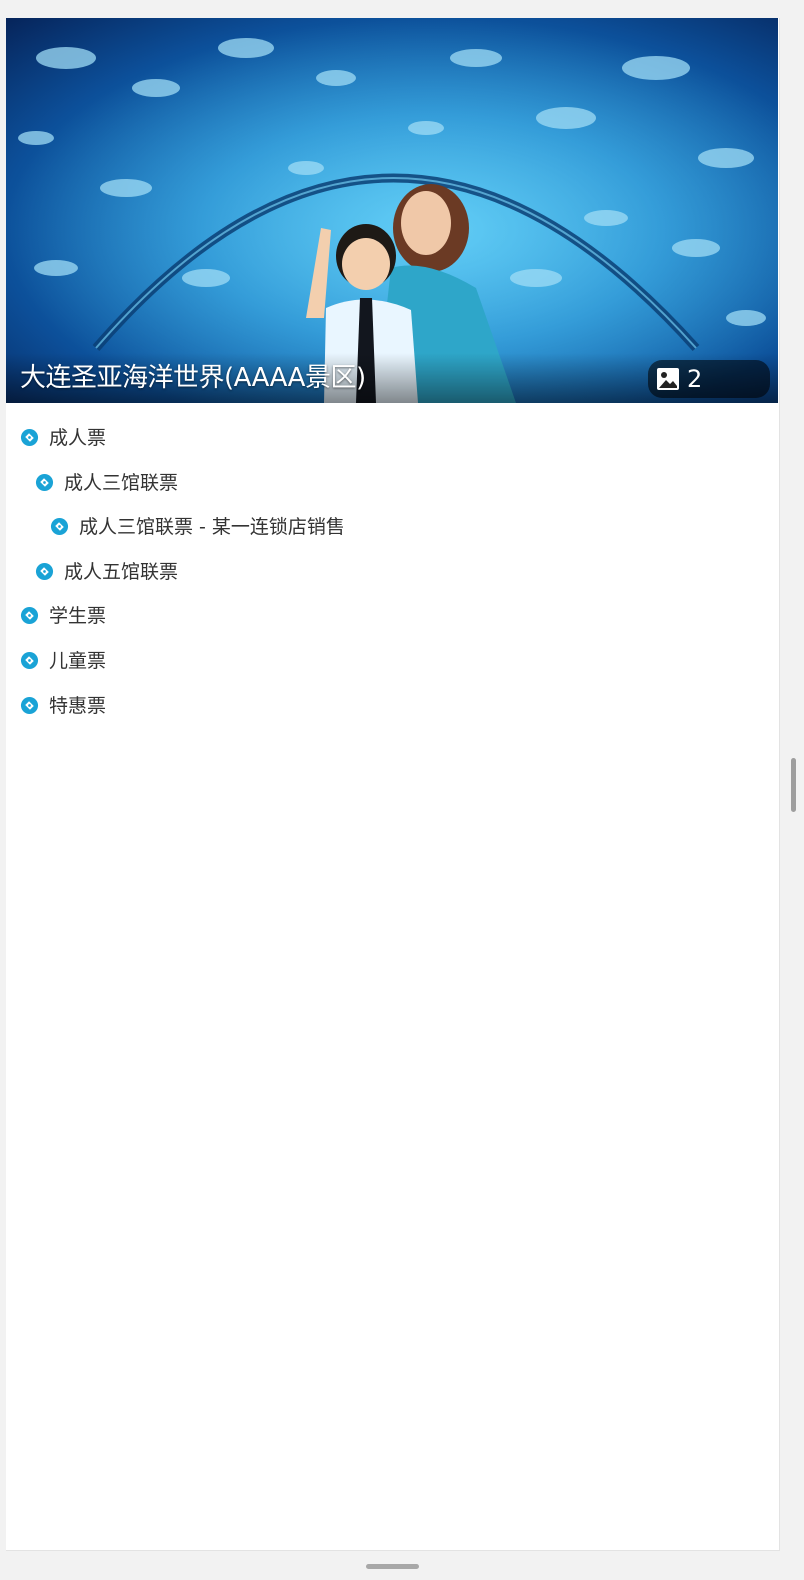 The image size is (804, 1580). Describe the element at coordinates (793, 785) in the screenshot. I see `scrollbar-thumb` at that location.